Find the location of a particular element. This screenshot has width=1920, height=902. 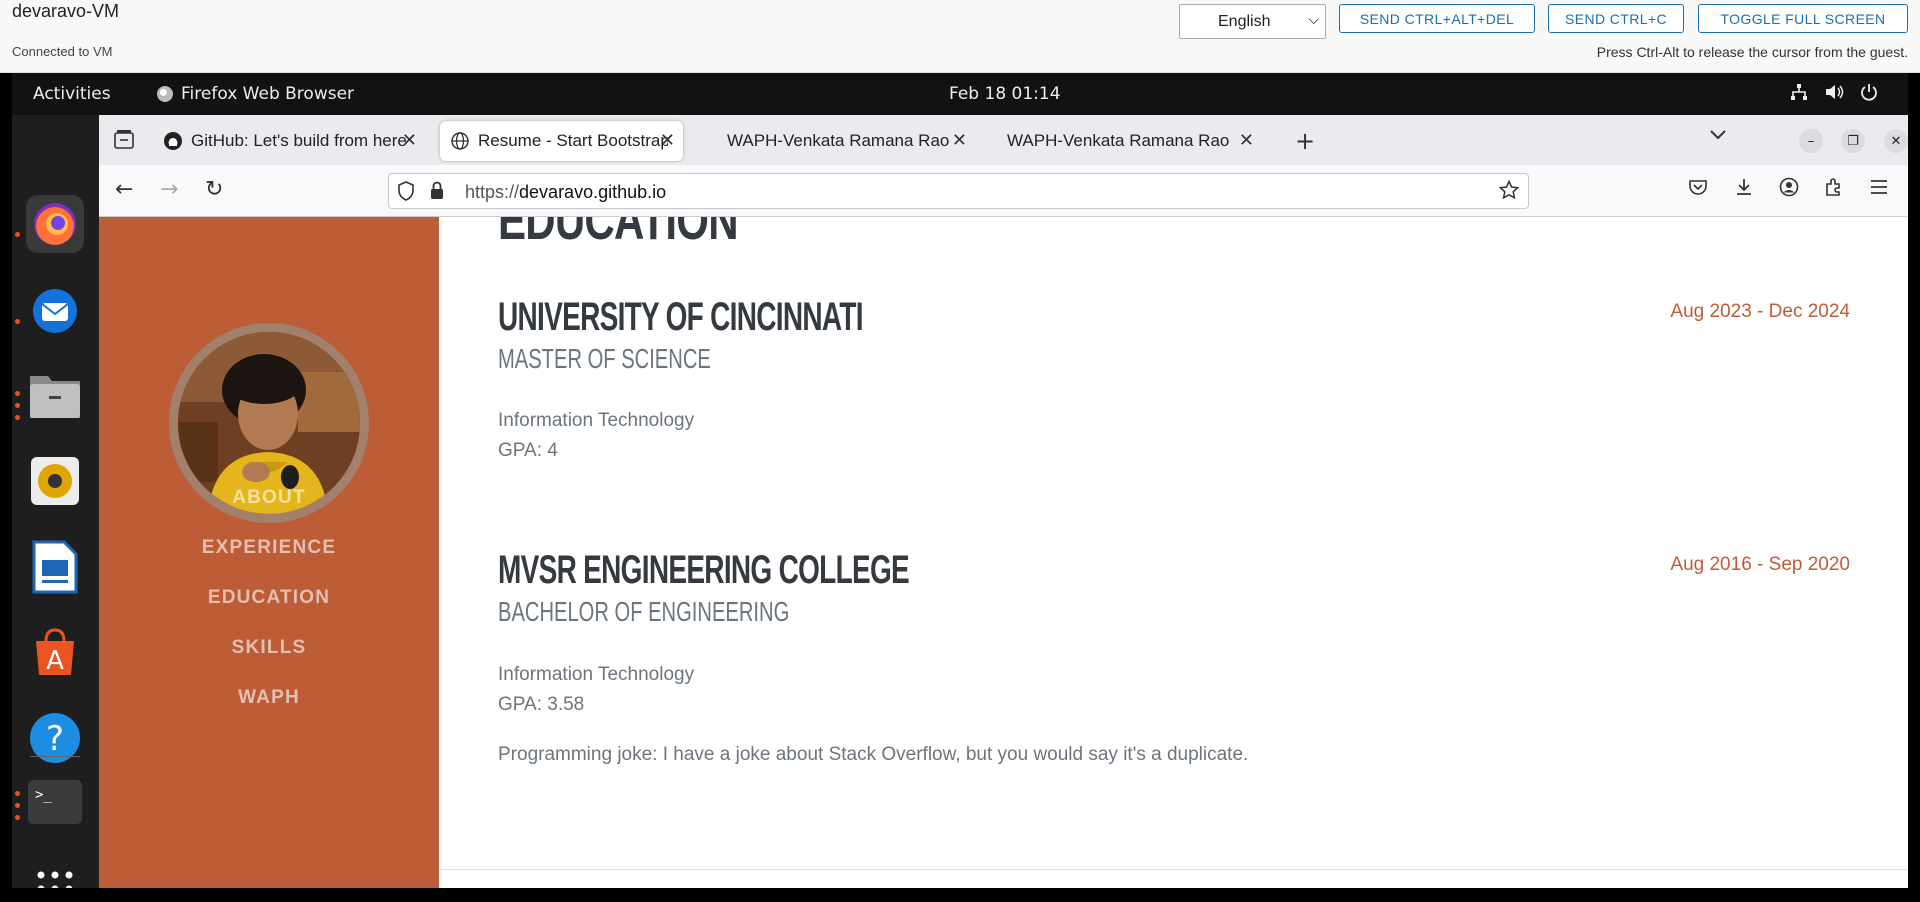

nav-about: ABOUT is located at coordinates (269, 498).